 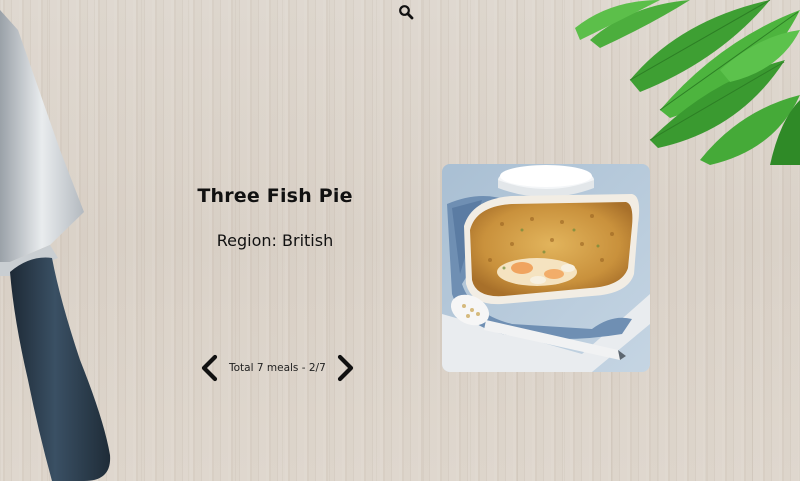 I want to click on meal-photo, so click(x=546, y=268).